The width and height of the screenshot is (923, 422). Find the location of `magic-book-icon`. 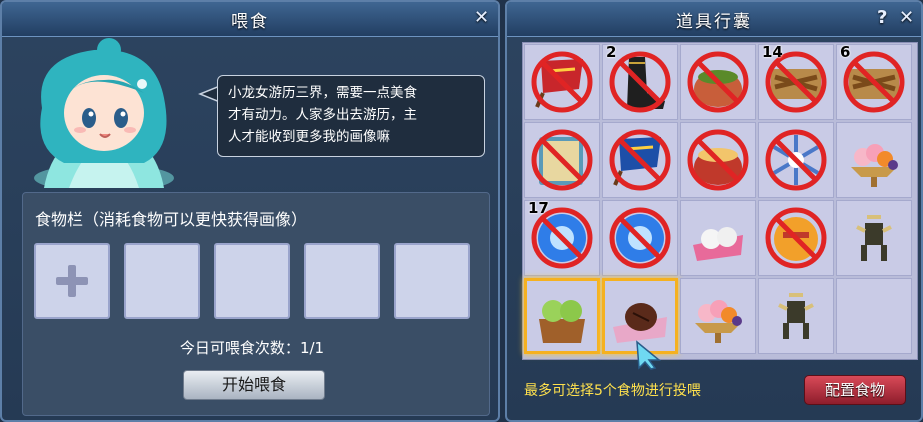

magic-book-icon is located at coordinates (562, 160).